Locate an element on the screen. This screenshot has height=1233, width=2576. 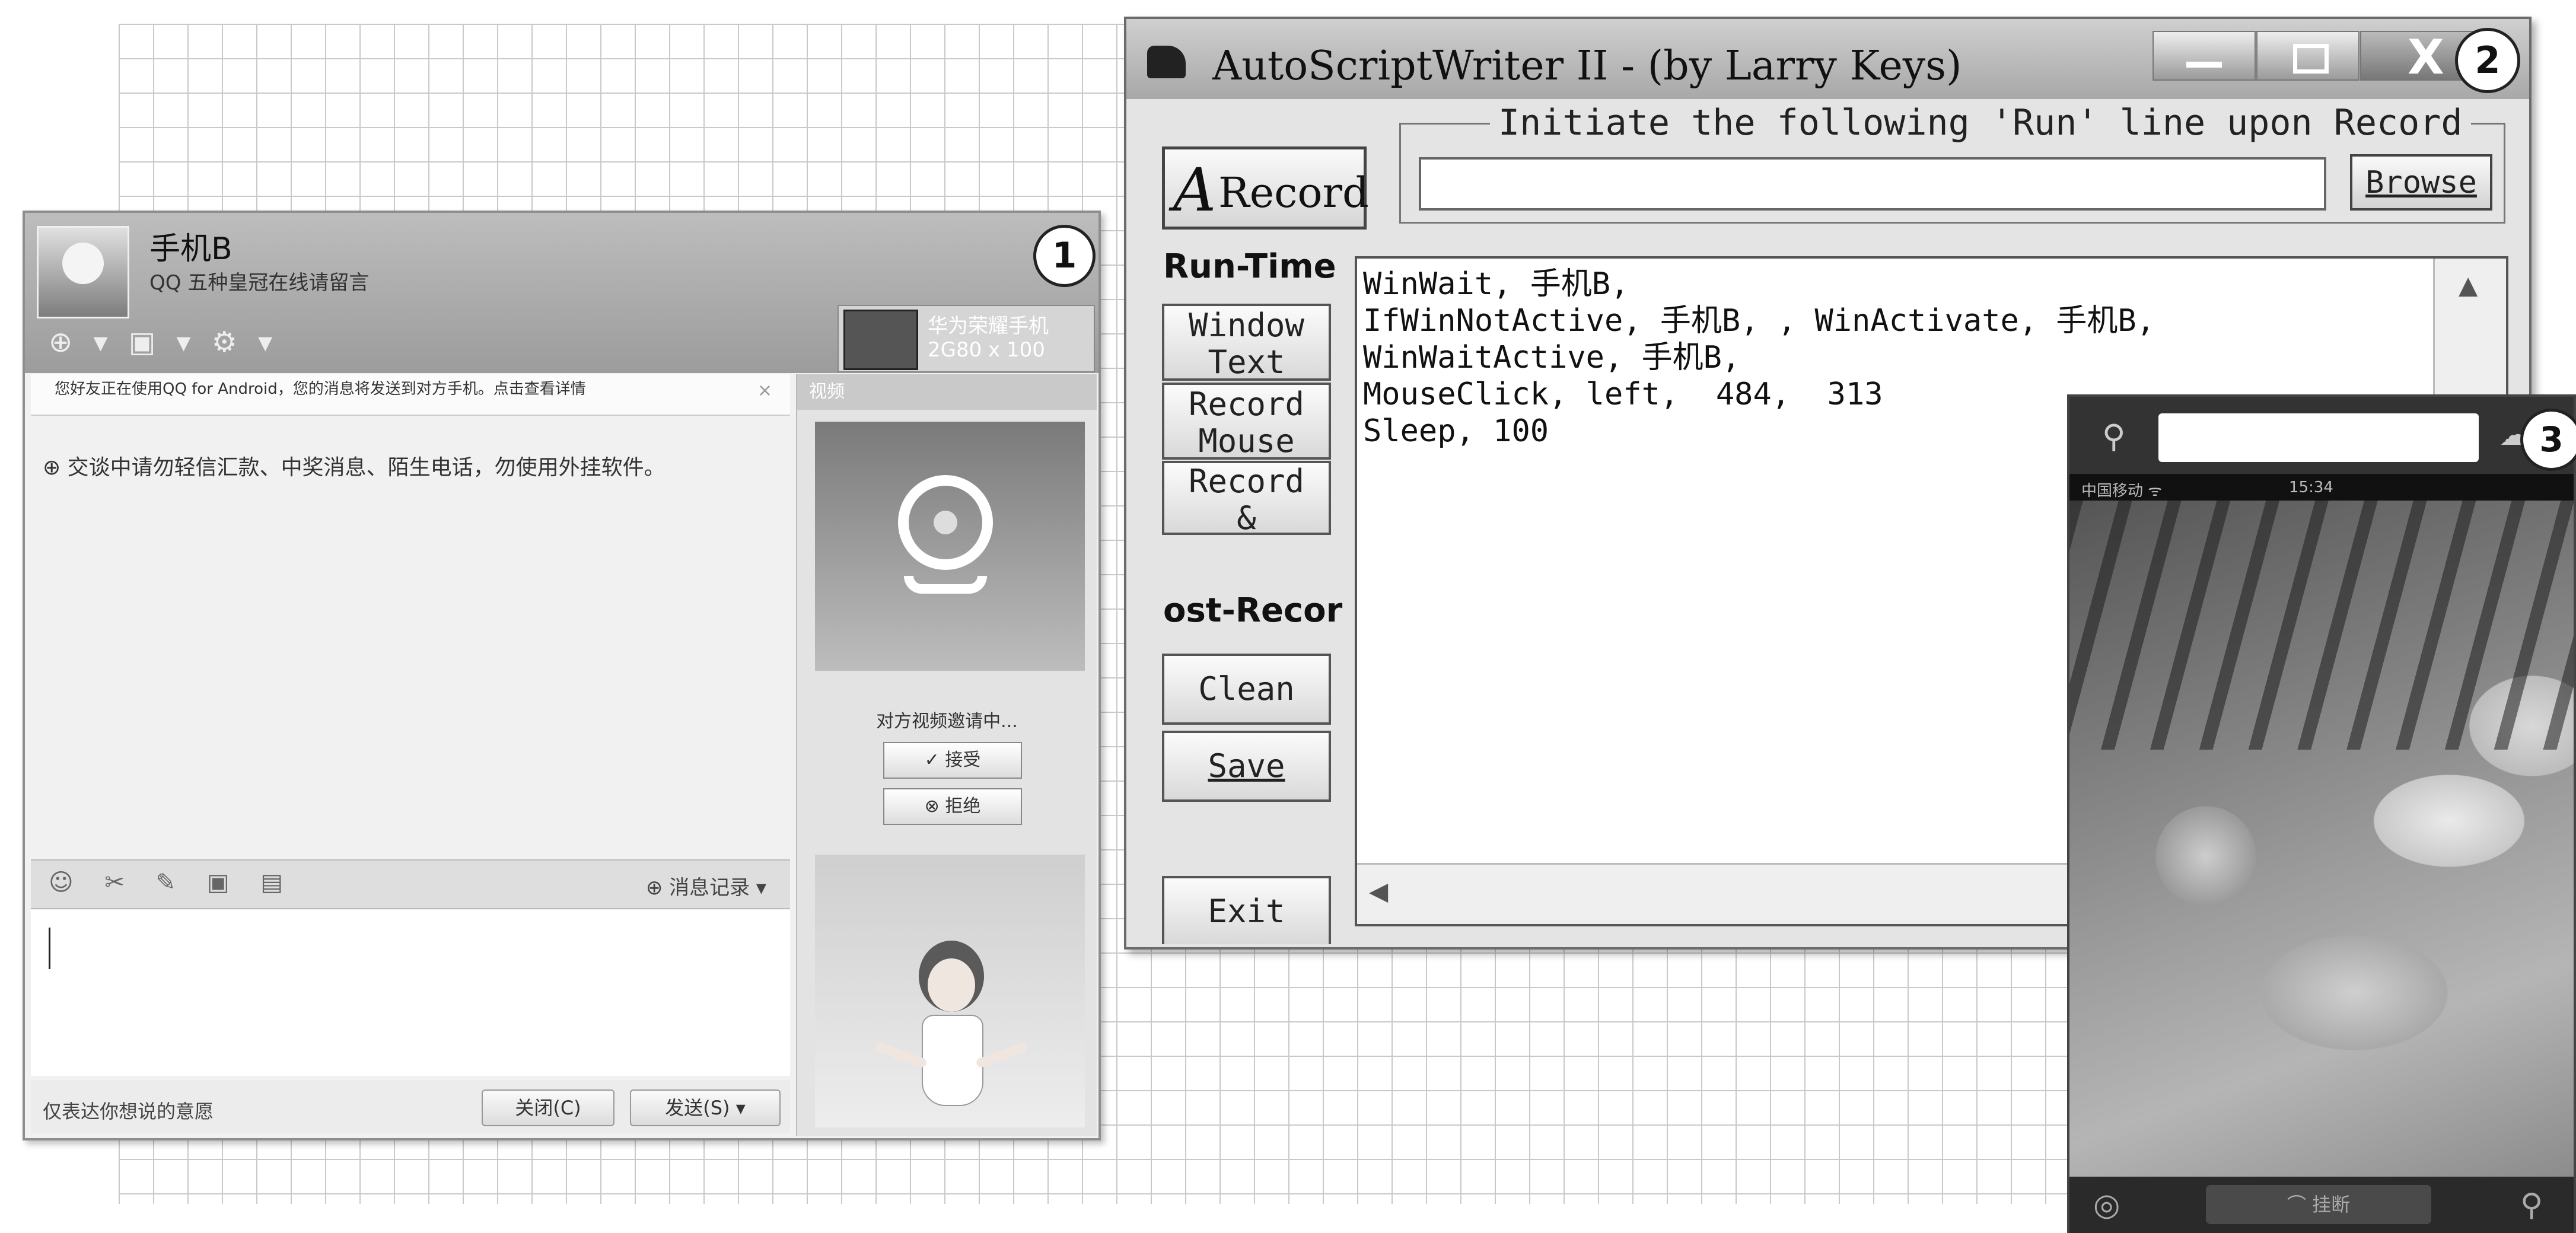
callout-number-2: 2 is located at coordinates (2487, 60).